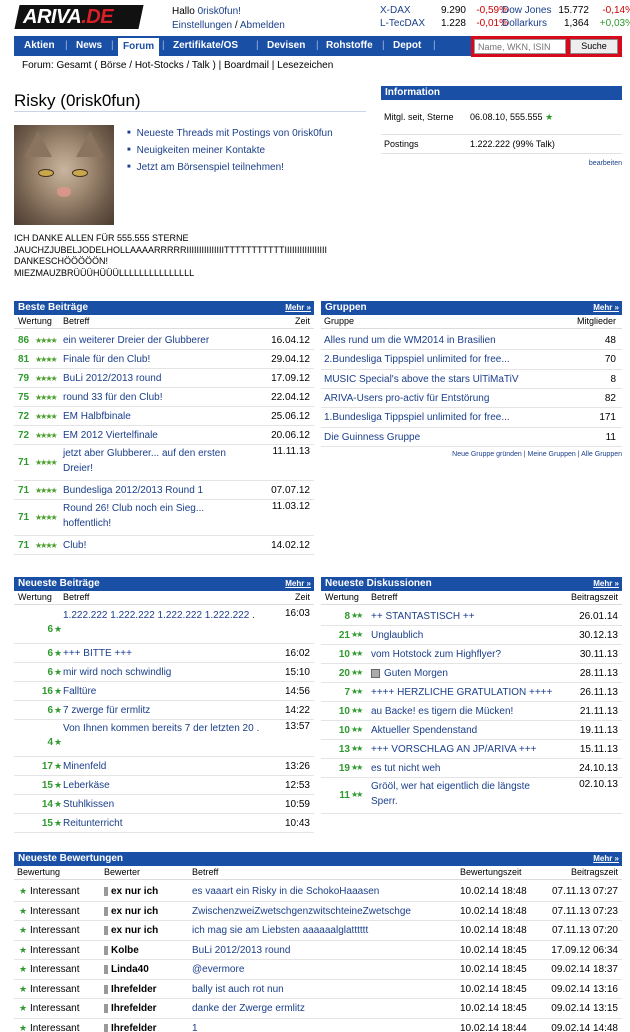  What do you see at coordinates (487, 454) in the screenshot?
I see `new-group-link: Neue Gruppe gründen` at bounding box center [487, 454].